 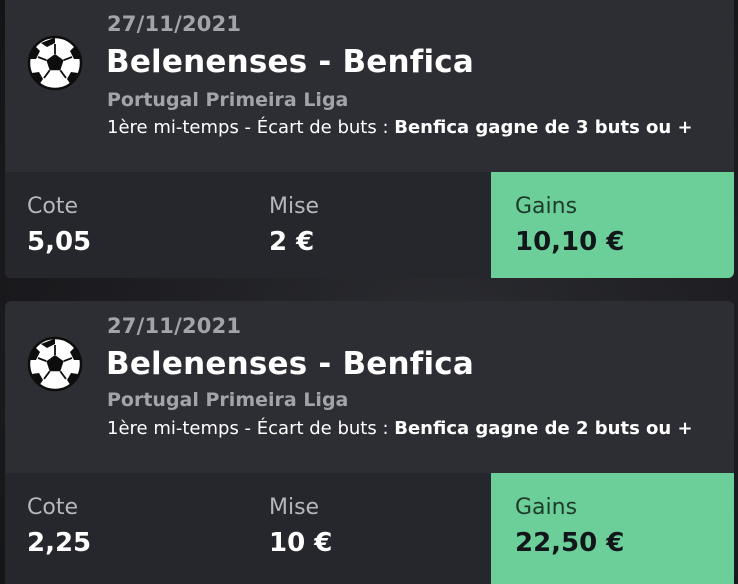 What do you see at coordinates (59, 242) in the screenshot?
I see `cote-value: 5,05` at bounding box center [59, 242].